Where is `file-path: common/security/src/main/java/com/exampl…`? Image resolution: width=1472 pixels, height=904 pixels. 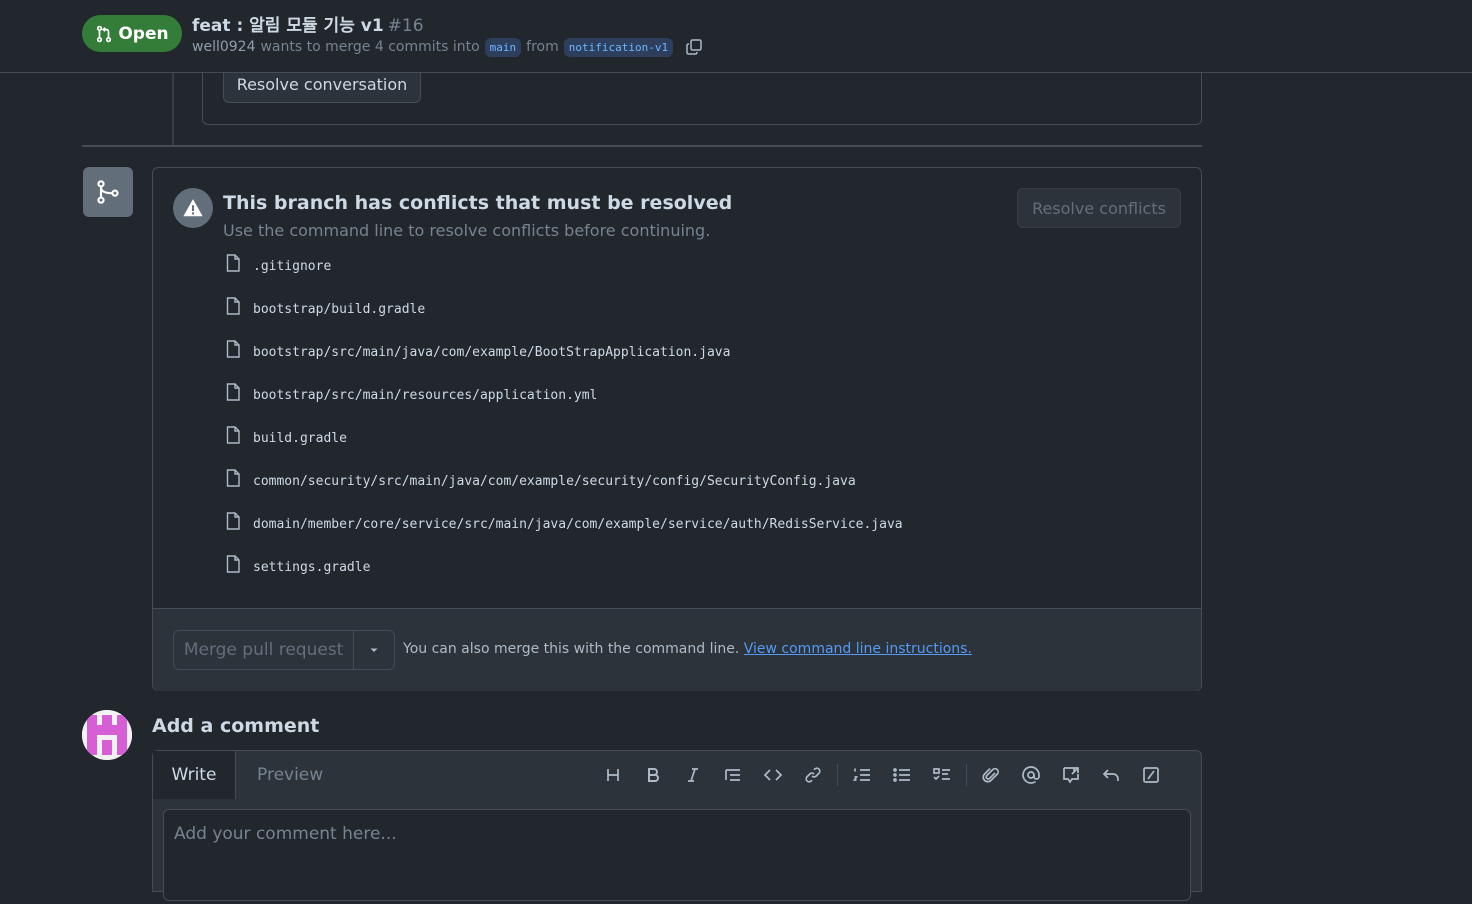 file-path: common/security/src/main/java/com/exampl… is located at coordinates (554, 481).